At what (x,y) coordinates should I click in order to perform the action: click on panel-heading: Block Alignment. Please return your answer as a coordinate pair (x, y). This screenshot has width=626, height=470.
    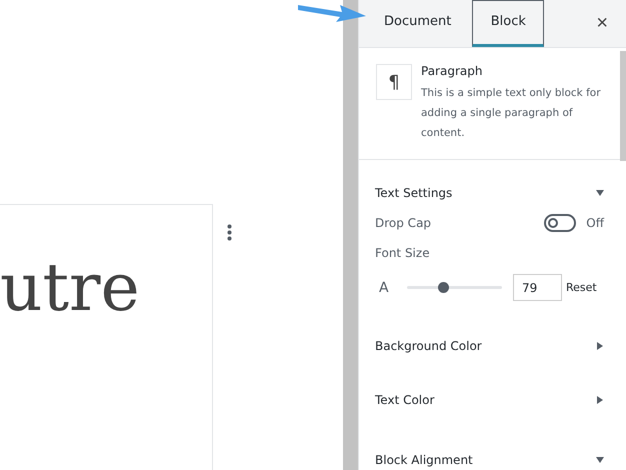
    Looking at the image, I should click on (489, 460).